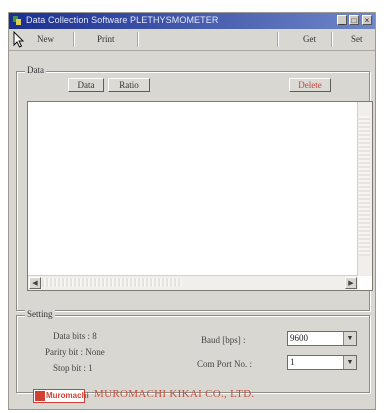 This screenshot has width=384, height=413. I want to click on baud-select: 9600 ▼, so click(322, 338).